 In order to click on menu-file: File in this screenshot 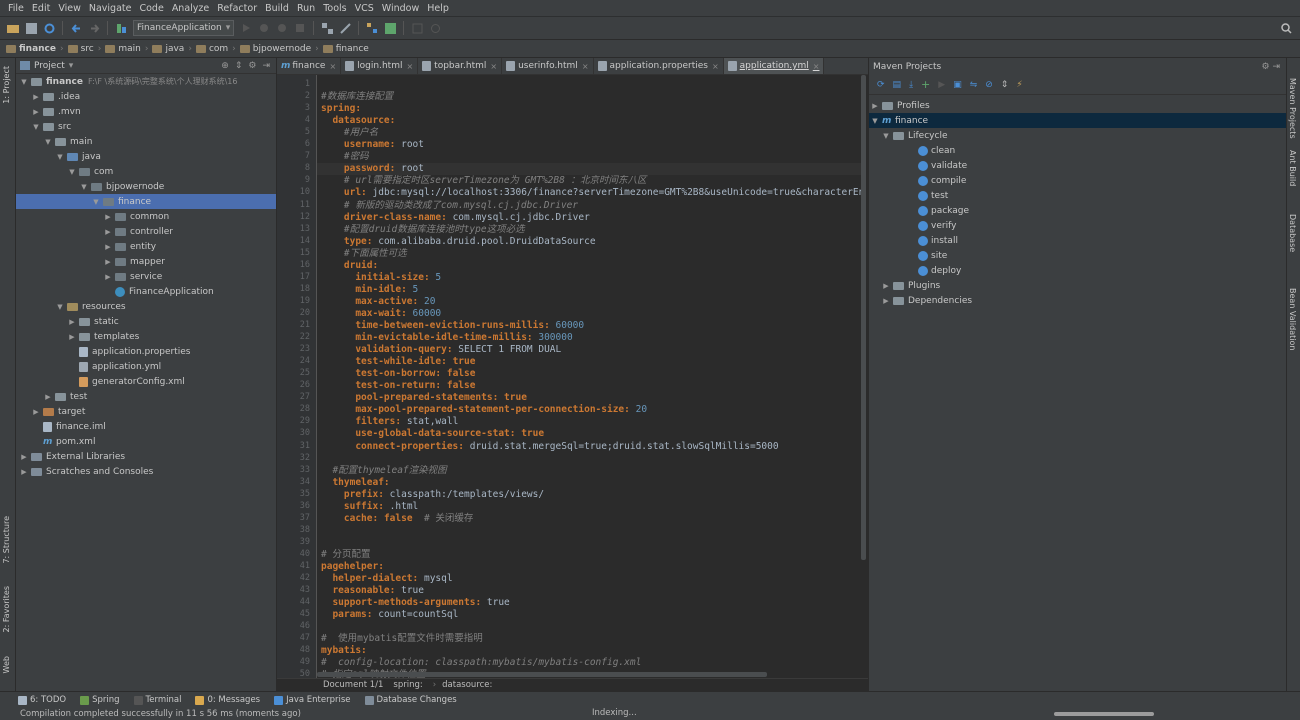, I will do `click(16, 8)`.